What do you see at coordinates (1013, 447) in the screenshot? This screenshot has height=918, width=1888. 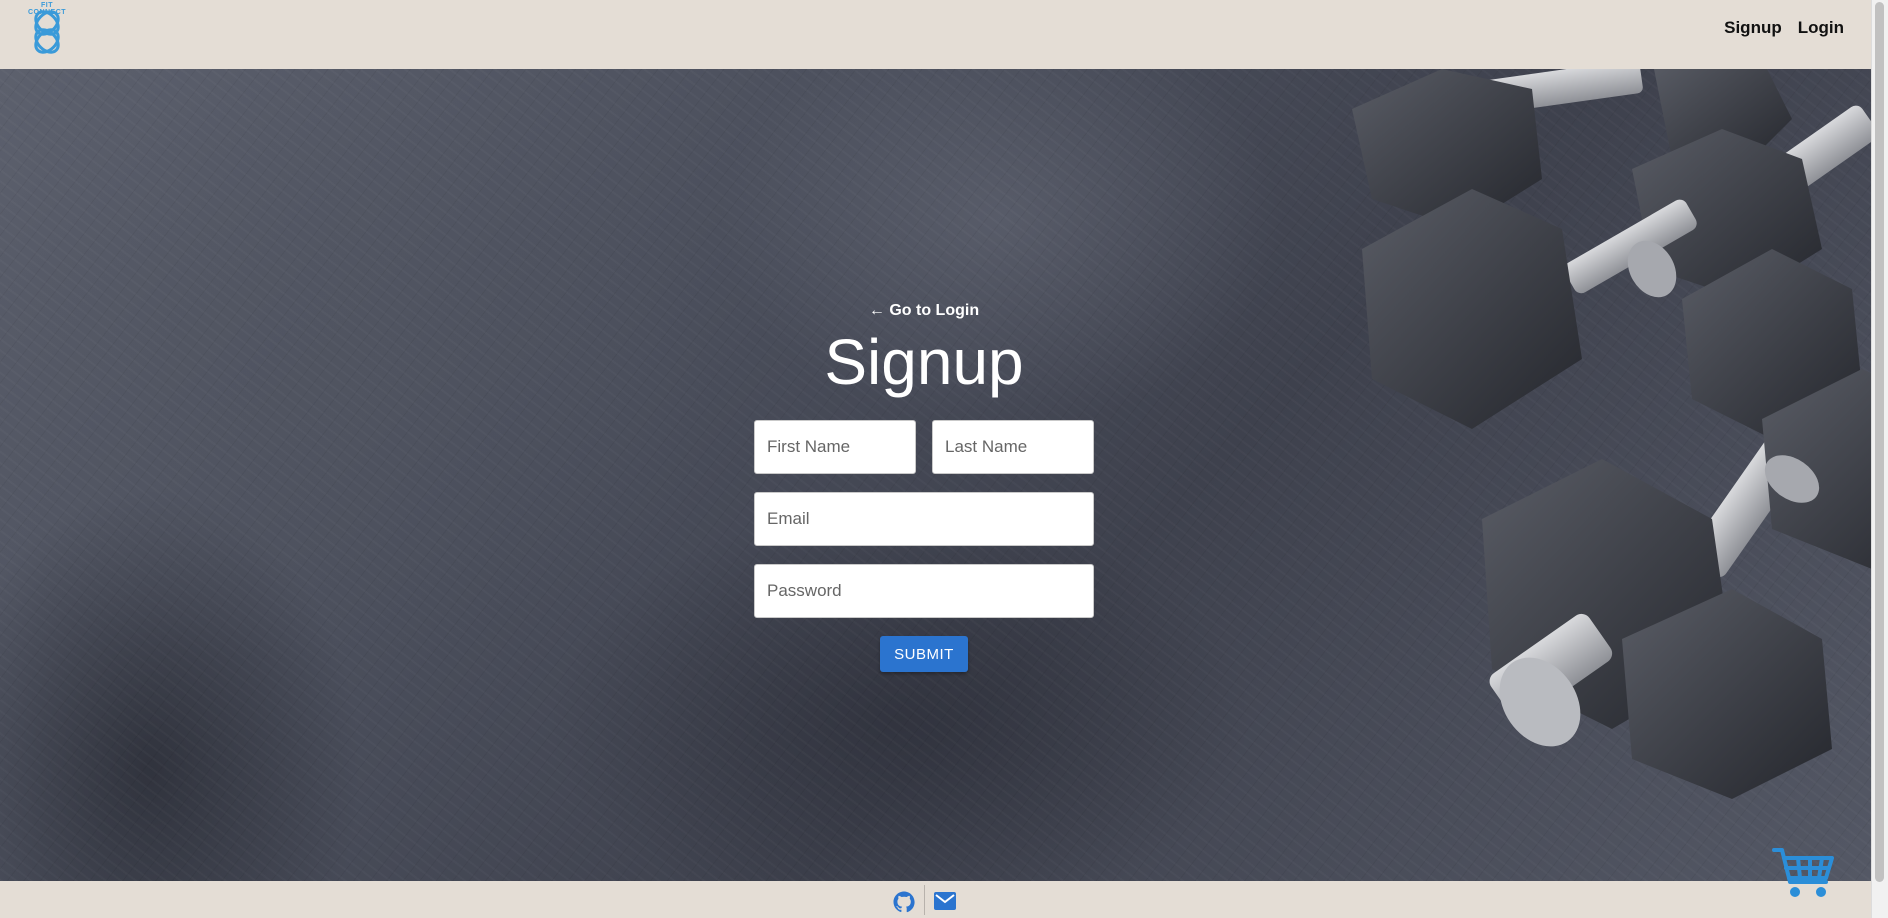 I see `last-name-input` at bounding box center [1013, 447].